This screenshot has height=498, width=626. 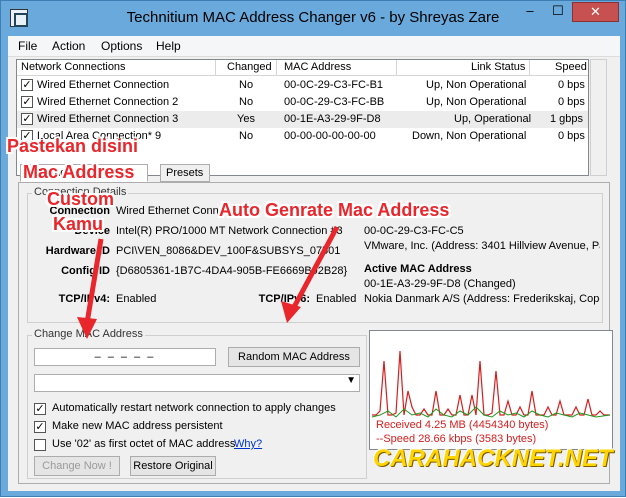 I want to click on restart-checkbox: ✓, so click(x=40, y=409).